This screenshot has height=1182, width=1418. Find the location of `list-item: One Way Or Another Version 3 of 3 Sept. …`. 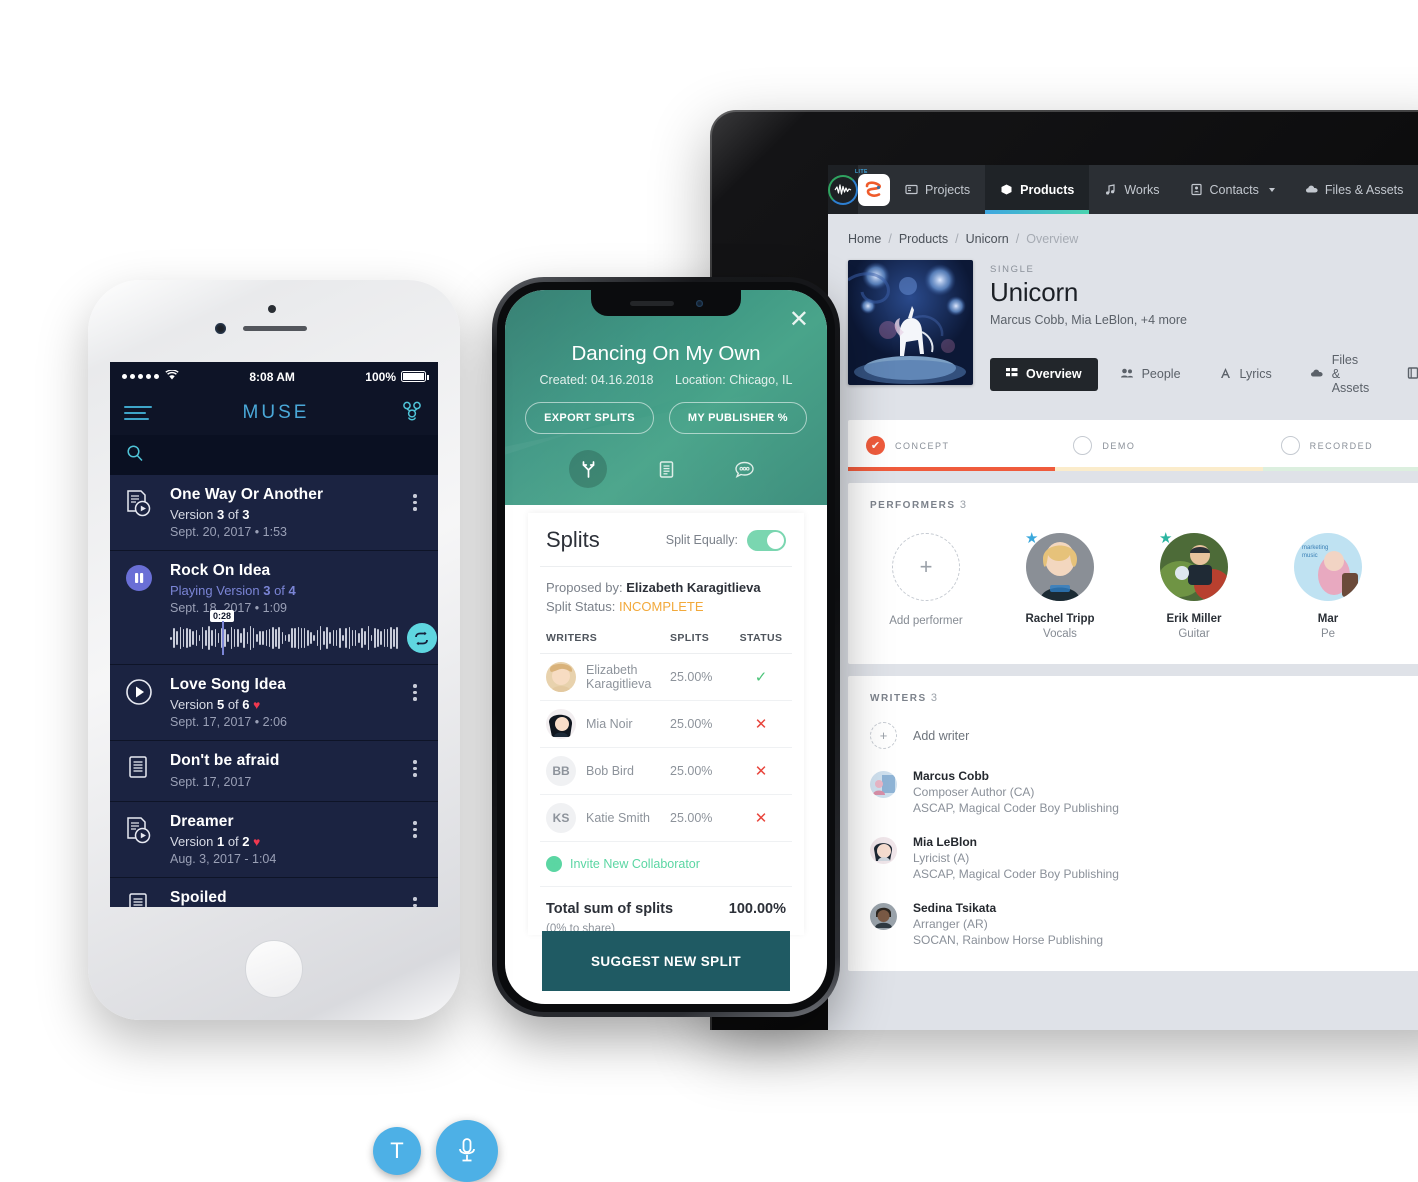

list-item: One Way Or Another Version 3 of 3 Sept. … is located at coordinates (274, 513).